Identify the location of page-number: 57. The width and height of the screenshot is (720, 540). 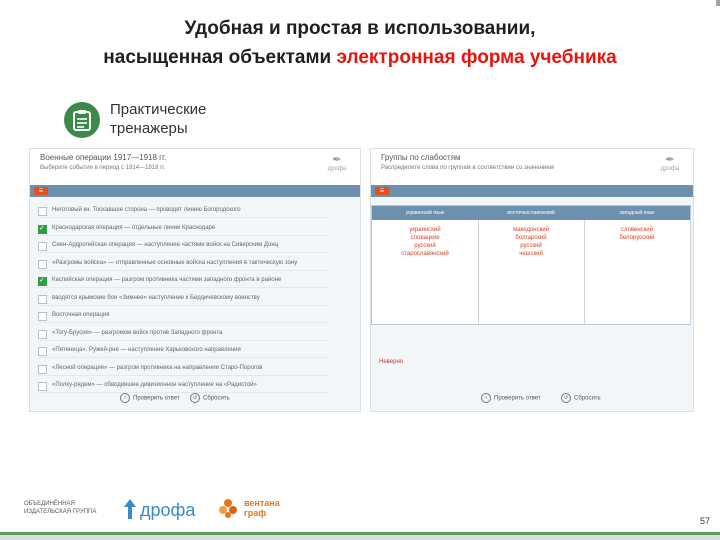
(704, 521).